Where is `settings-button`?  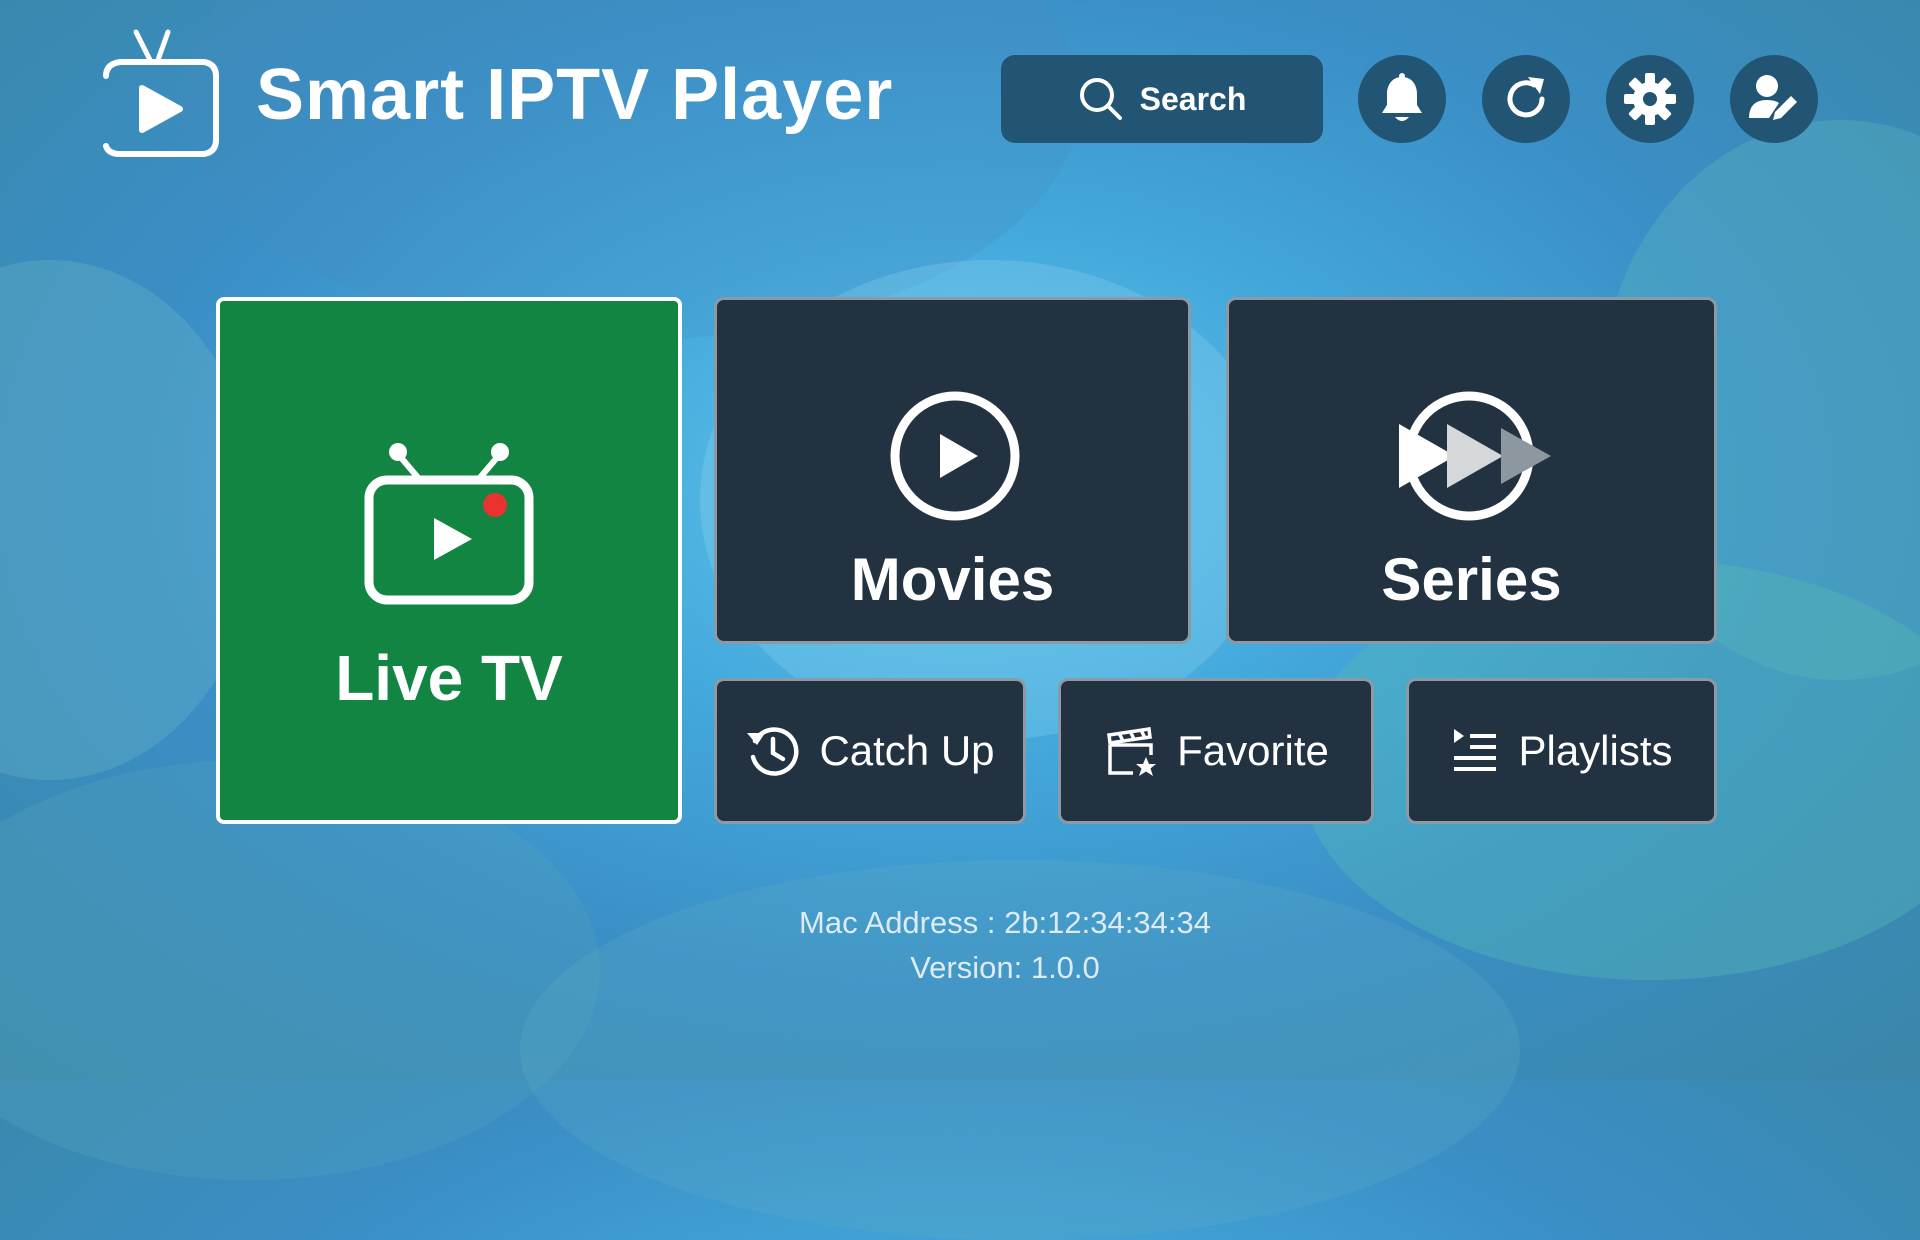
settings-button is located at coordinates (1650, 99).